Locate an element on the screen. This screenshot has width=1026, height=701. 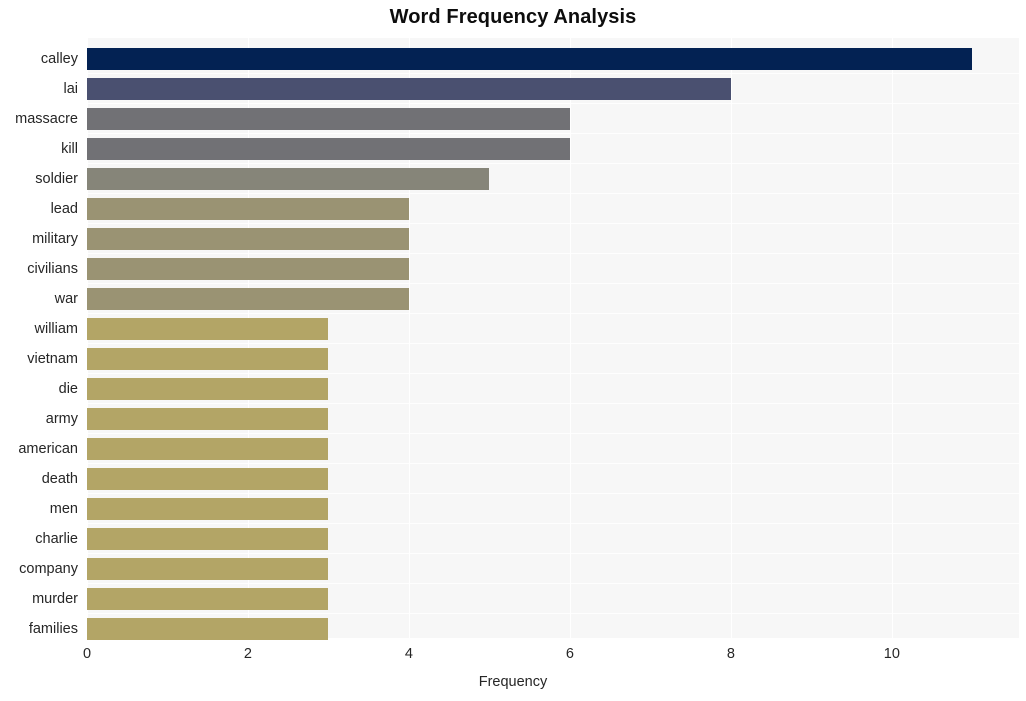
x-tick-label-8: 8 is located at coordinates (730, 654).